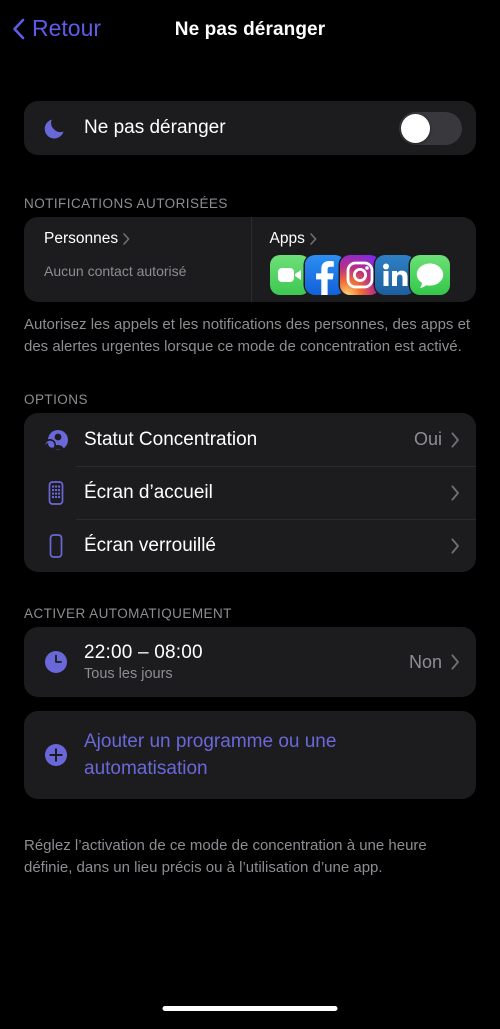 This screenshot has height=1029, width=500. What do you see at coordinates (429, 275) in the screenshot?
I see `messages-app-icon` at bounding box center [429, 275].